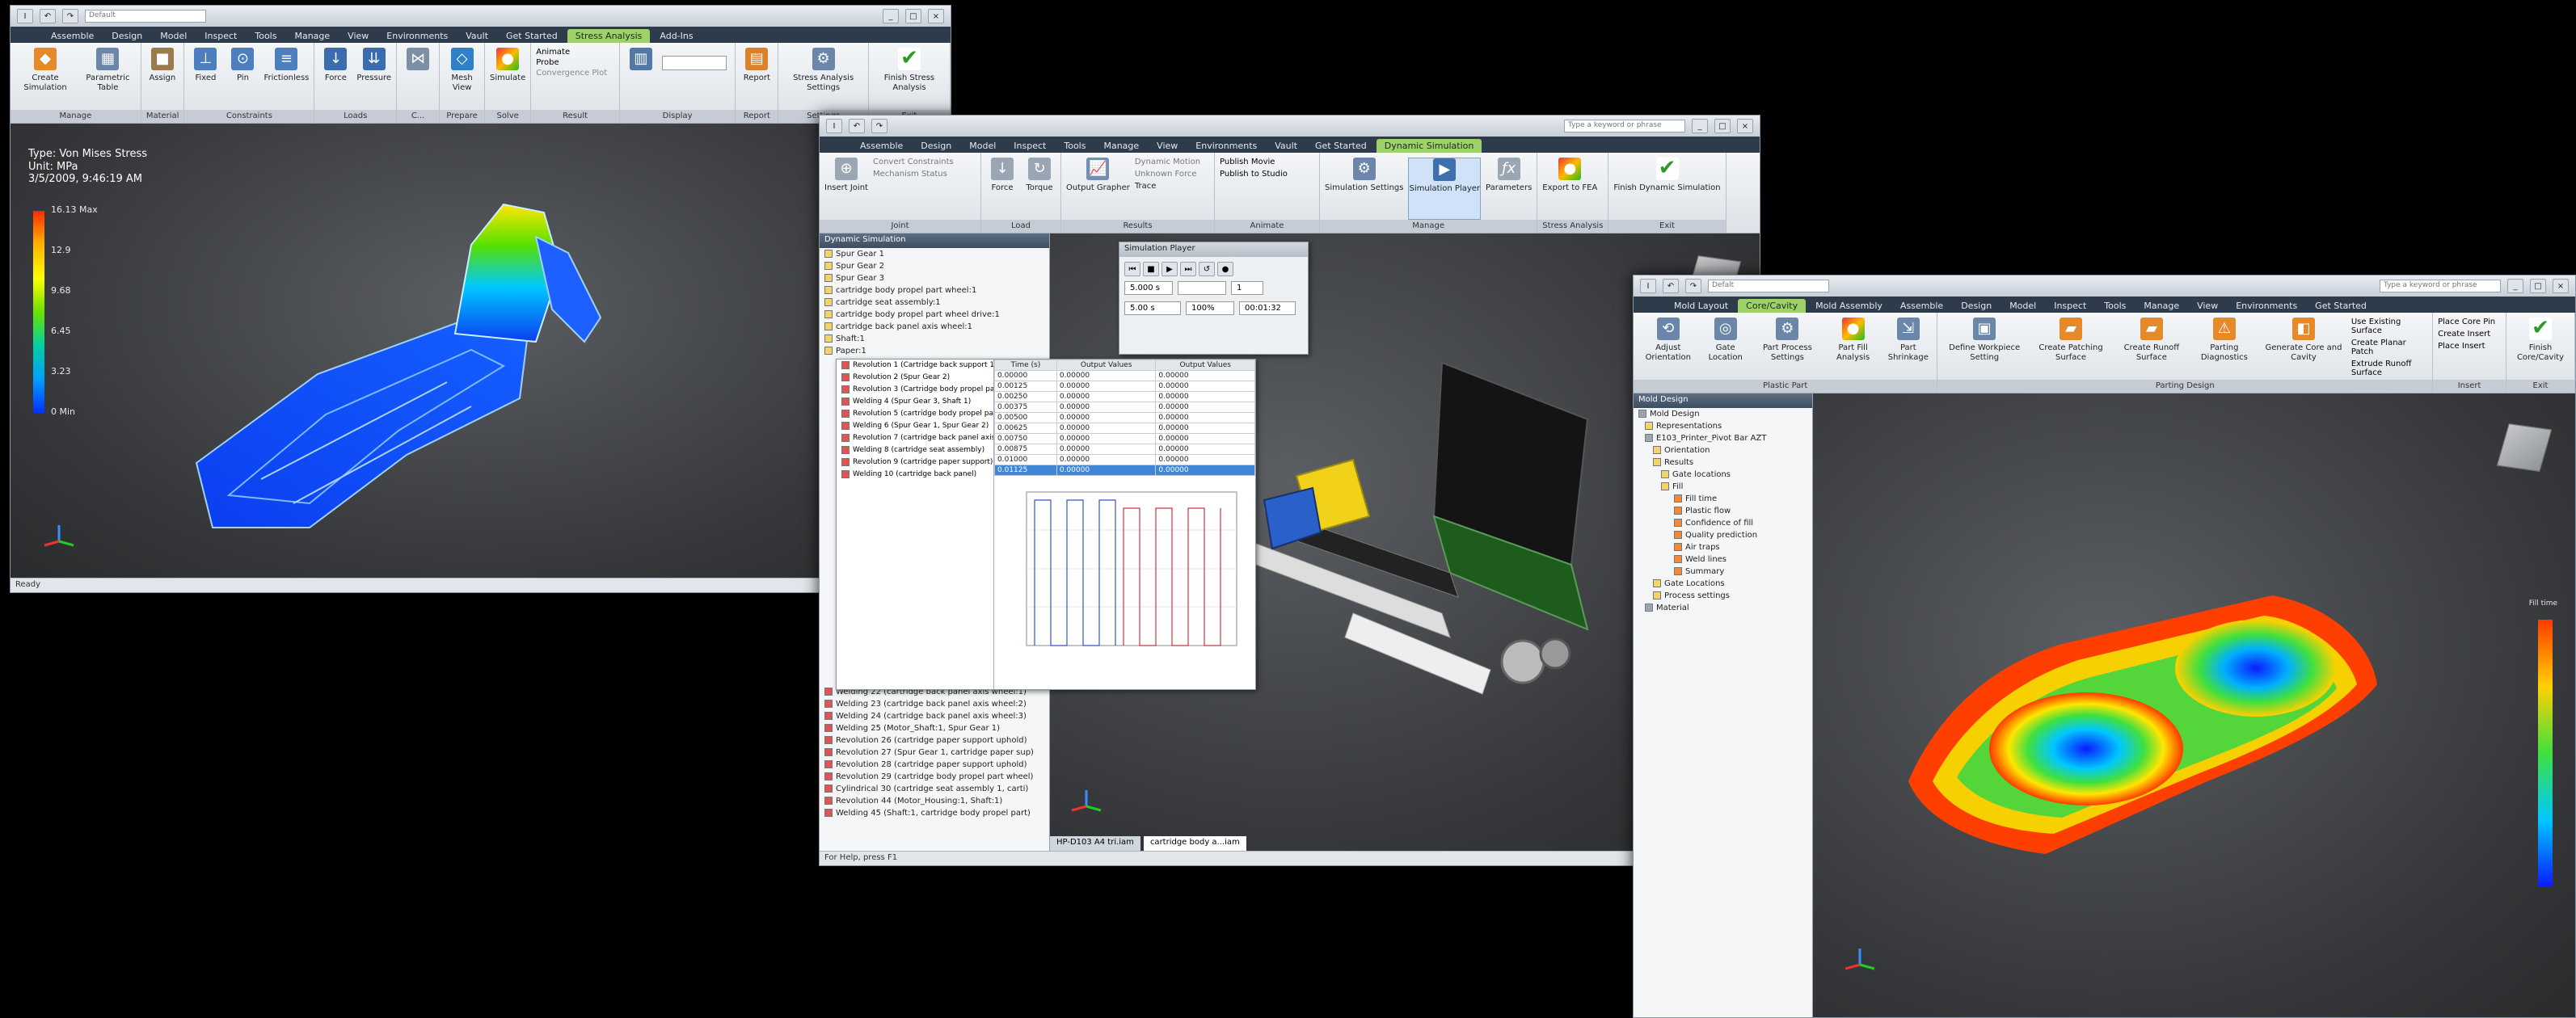 The height and width of the screenshot is (1018, 2576). I want to click on simulation-player-button: ▶ Simulation Player, so click(1445, 189).